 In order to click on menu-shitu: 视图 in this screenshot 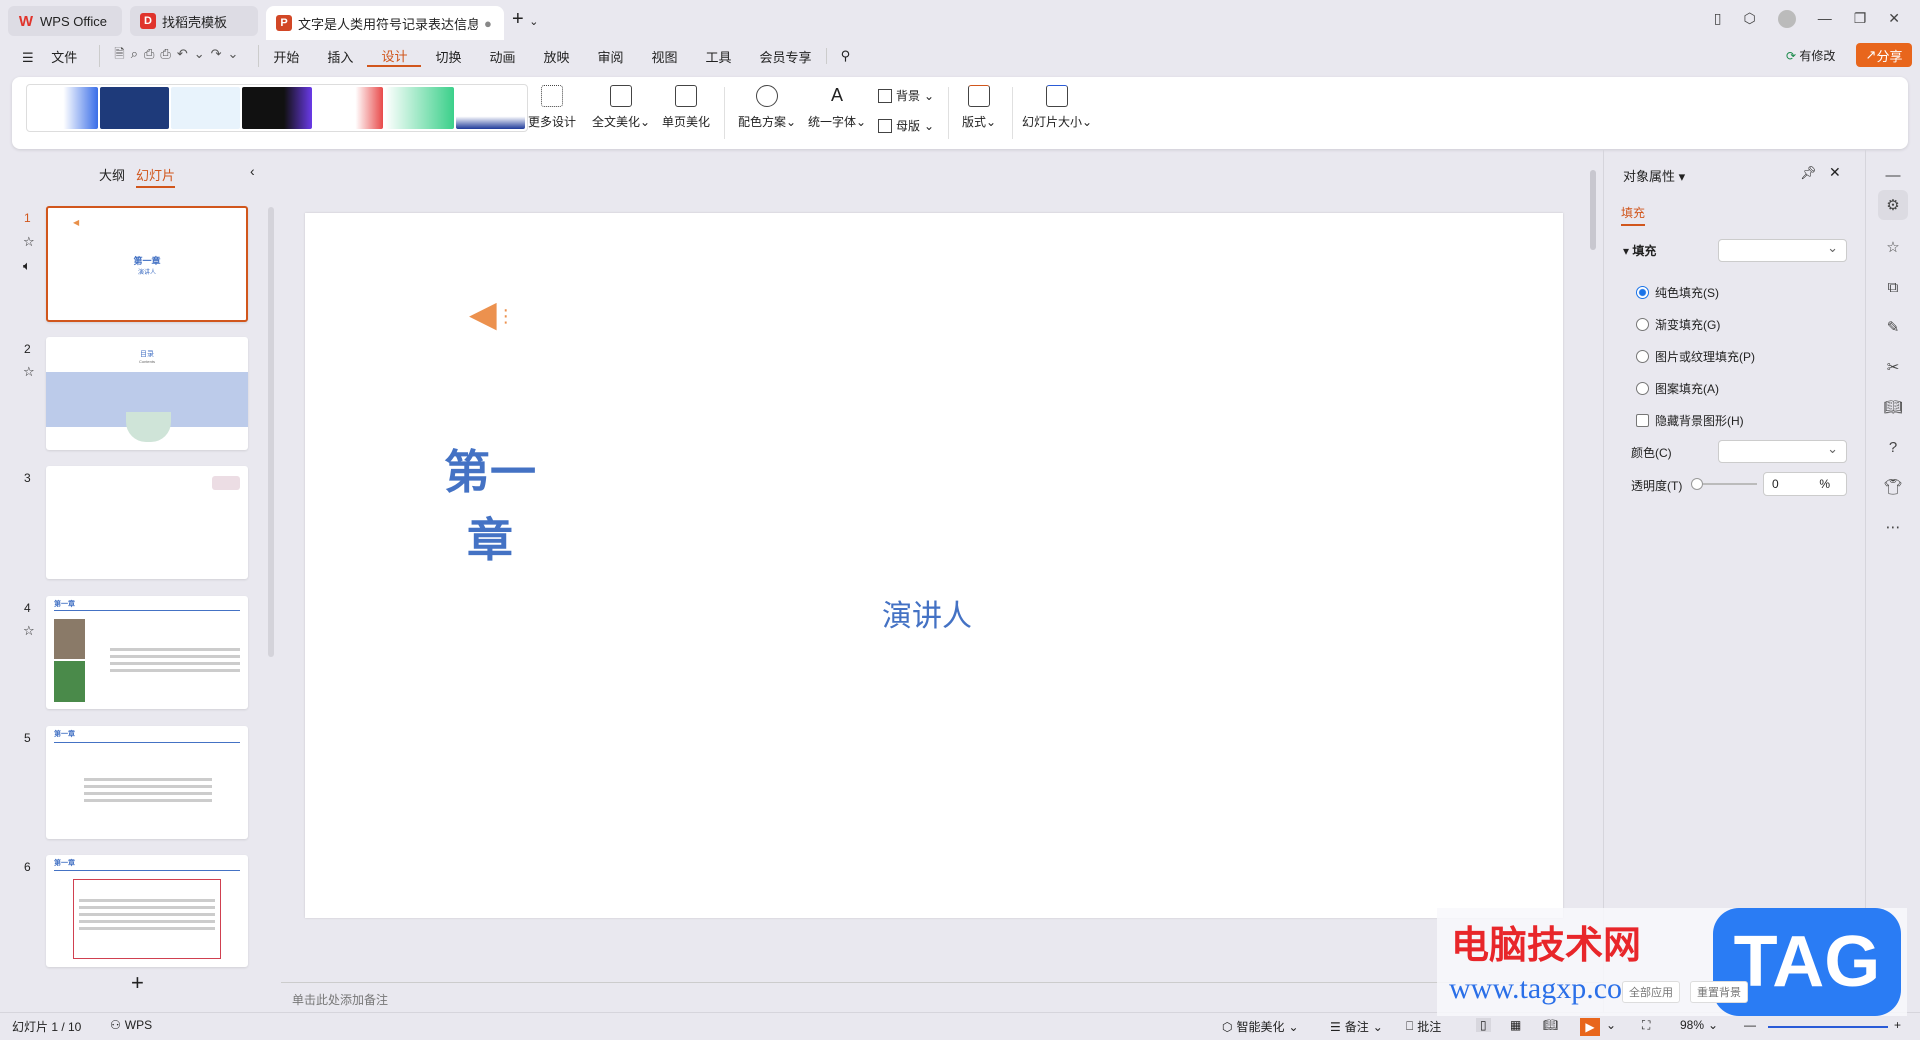, I will do `click(665, 56)`.